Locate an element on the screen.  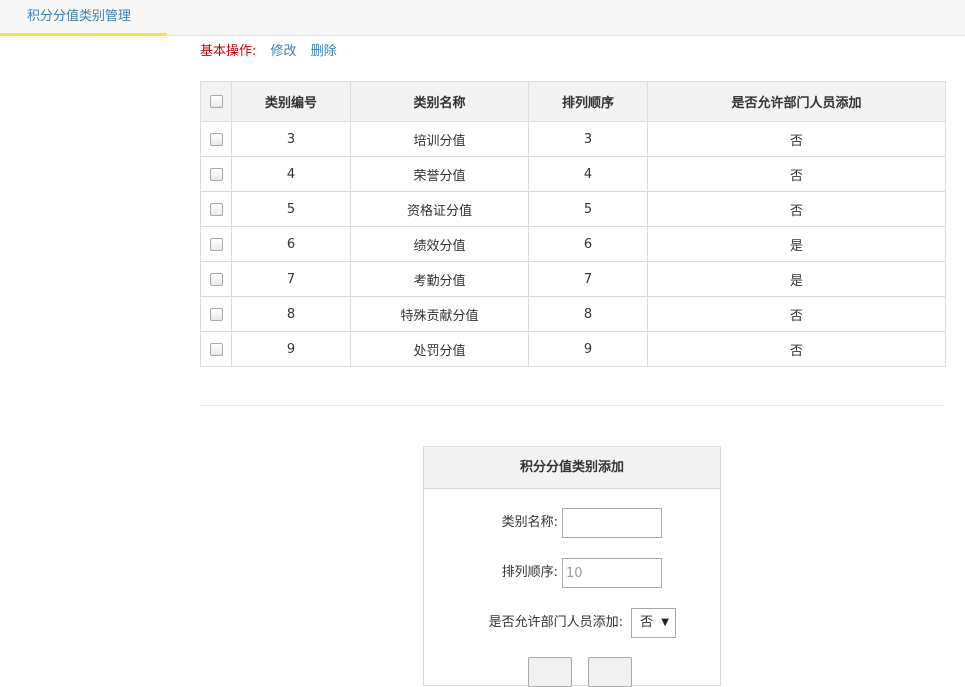
section-divider is located at coordinates (572, 405).